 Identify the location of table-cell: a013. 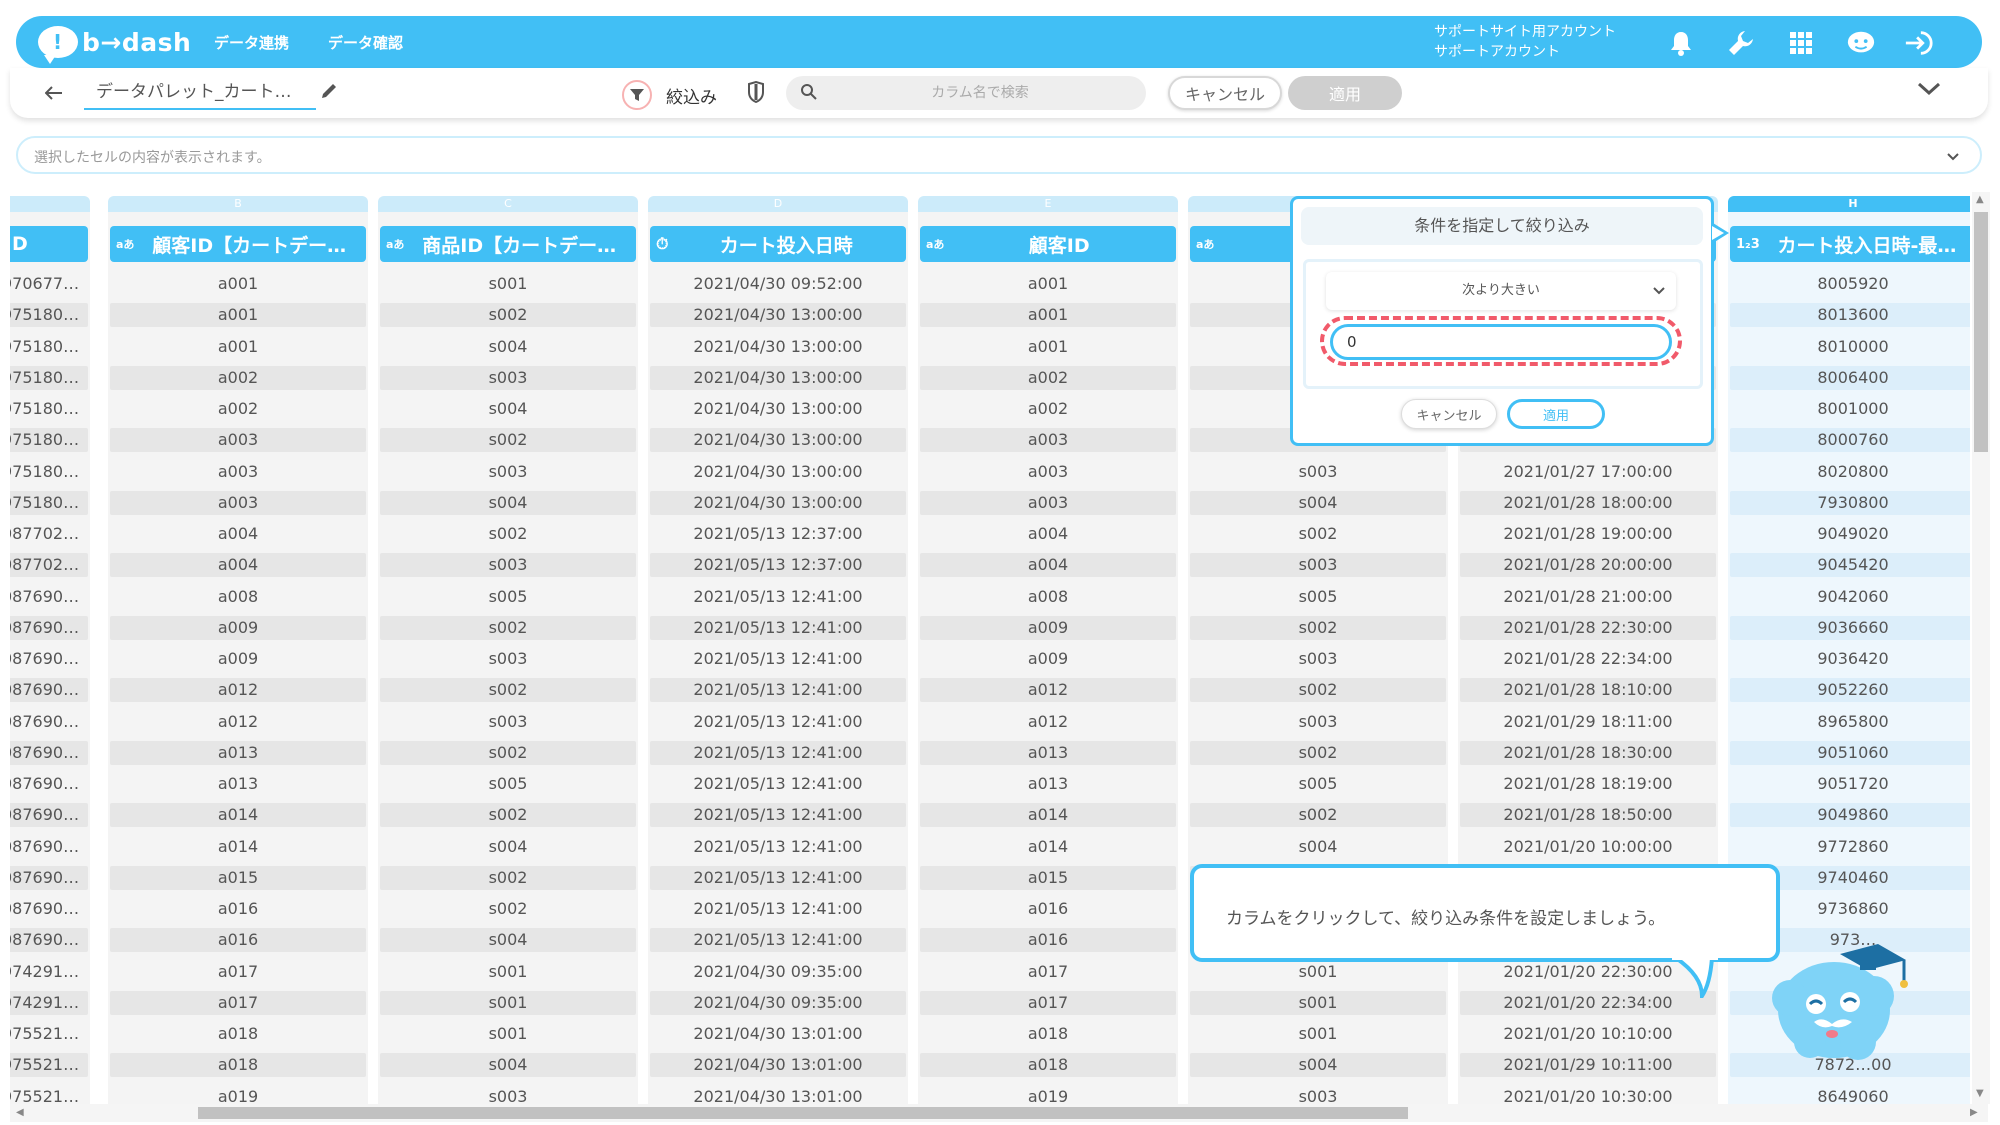
(1048, 752).